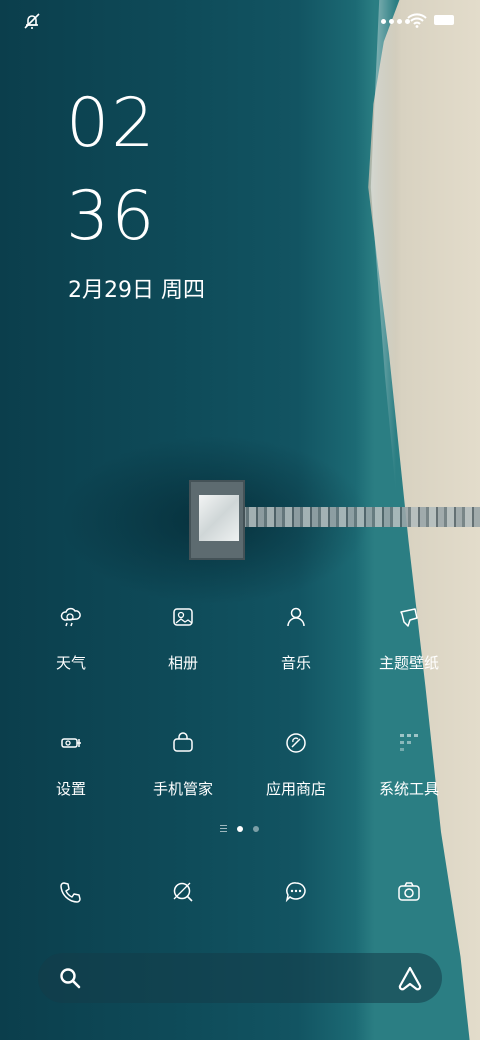 This screenshot has width=480, height=1040. What do you see at coordinates (360, 517) in the screenshot?
I see `wallpaper-pier-walkway` at bounding box center [360, 517].